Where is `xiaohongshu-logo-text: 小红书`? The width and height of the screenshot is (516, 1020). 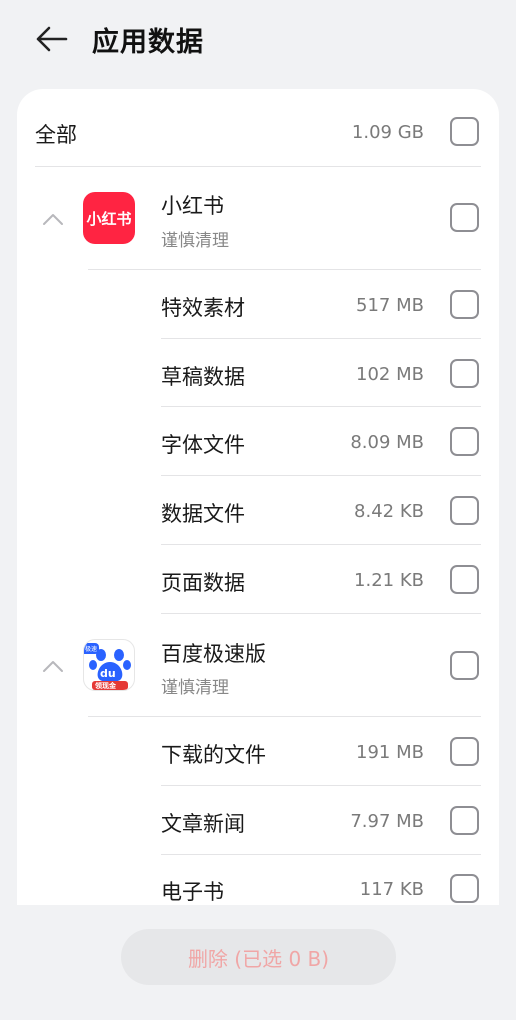
xiaohongshu-logo-text: 小红书 is located at coordinates (109, 218).